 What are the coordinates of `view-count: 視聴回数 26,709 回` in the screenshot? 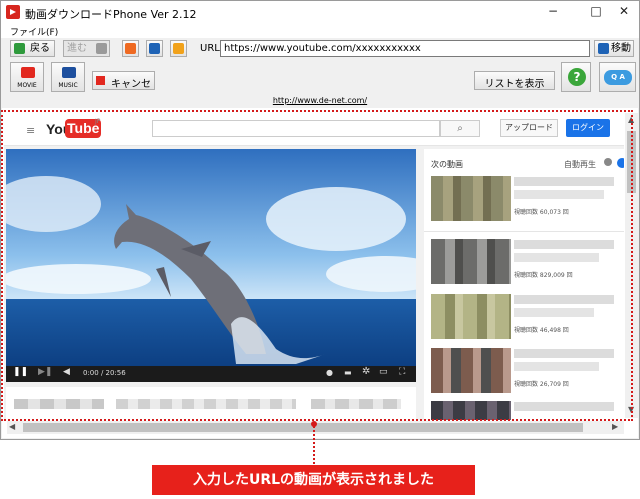 It's located at (541, 384).